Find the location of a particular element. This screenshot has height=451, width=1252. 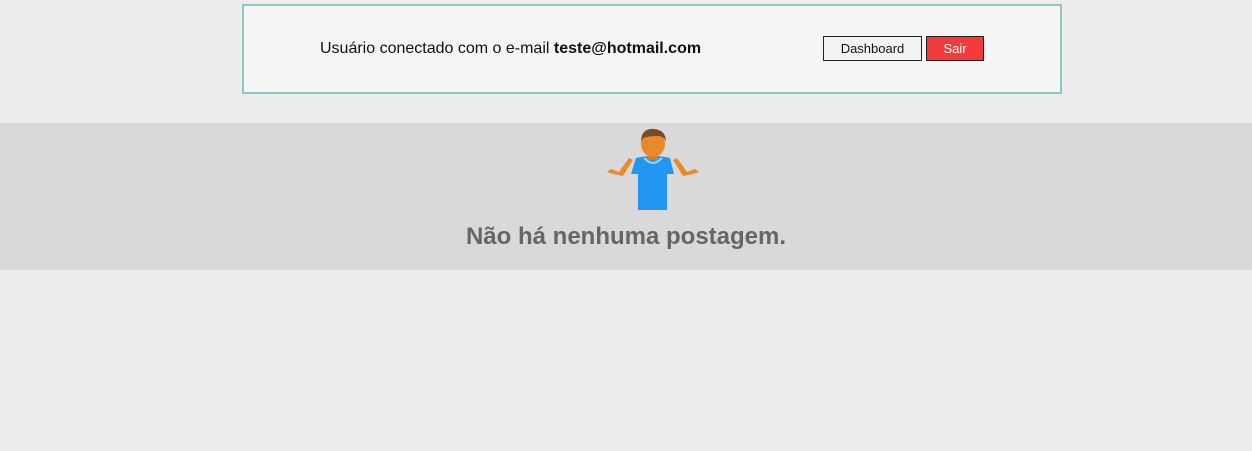

dashboard-button: Dashboard is located at coordinates (872, 48).